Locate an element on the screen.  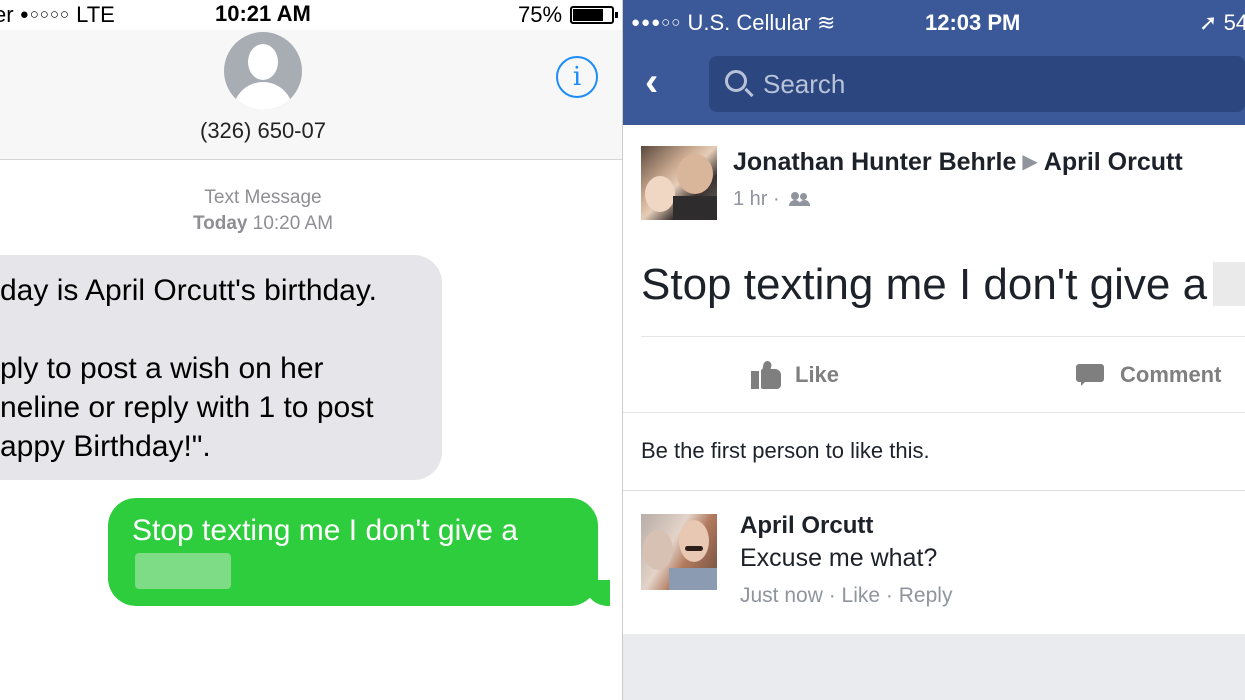
ios-carrier: er ●○○○○ LTE is located at coordinates (57, 15).